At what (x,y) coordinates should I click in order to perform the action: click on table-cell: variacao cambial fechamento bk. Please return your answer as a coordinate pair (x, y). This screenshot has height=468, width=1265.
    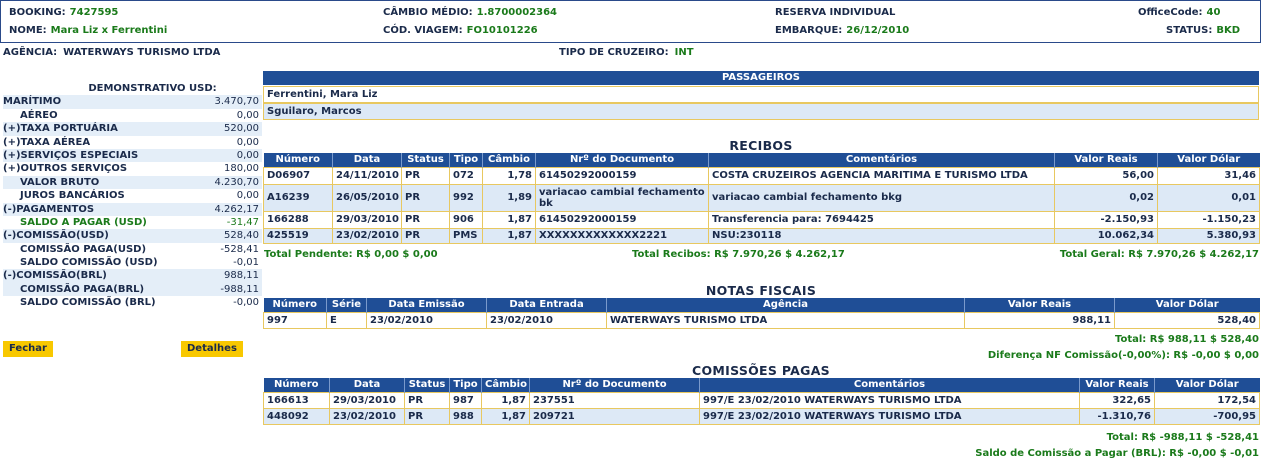
    Looking at the image, I should click on (622, 197).